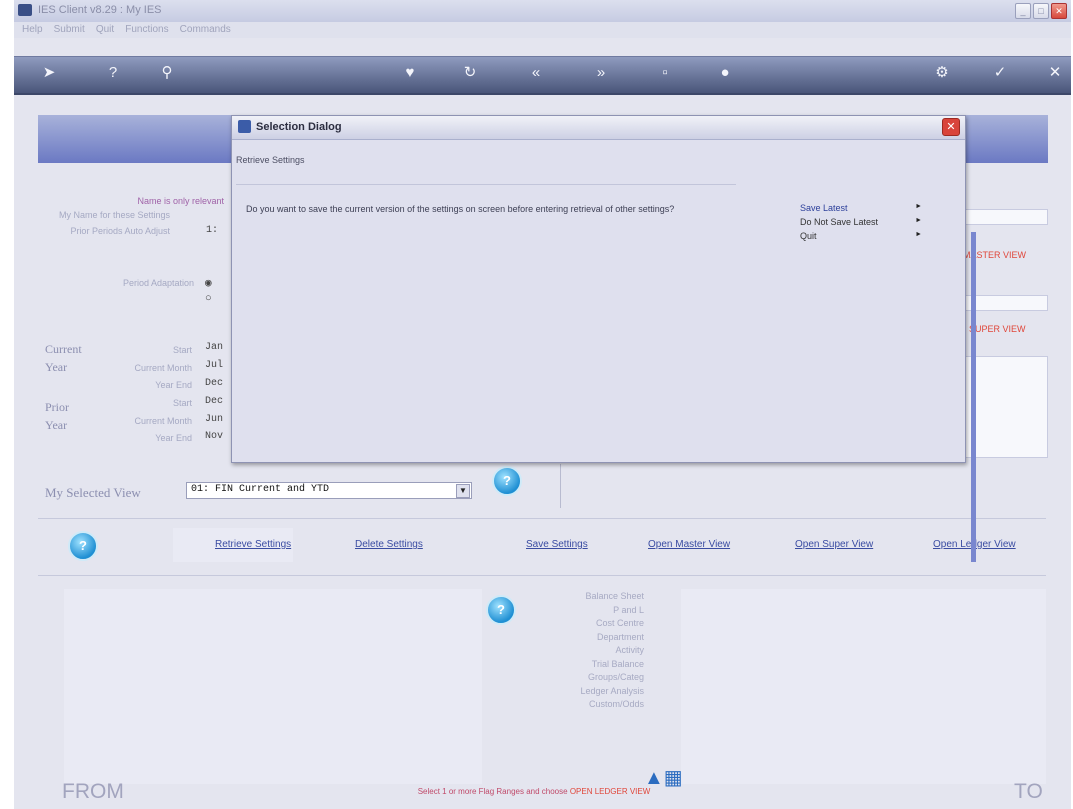 The height and width of the screenshot is (809, 1073). I want to click on open-super-view-link: Open Super View, so click(834, 544).